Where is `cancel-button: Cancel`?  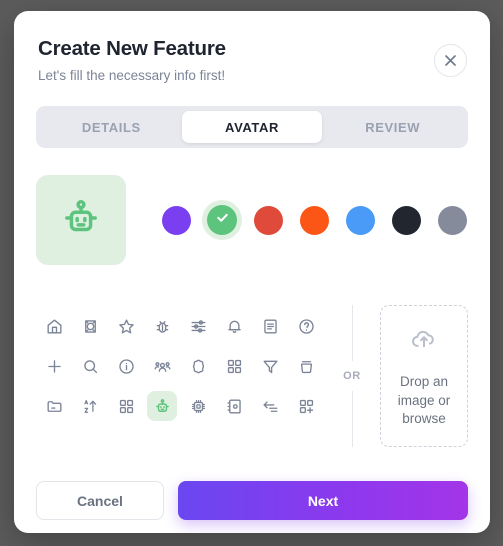
cancel-button: Cancel is located at coordinates (100, 501).